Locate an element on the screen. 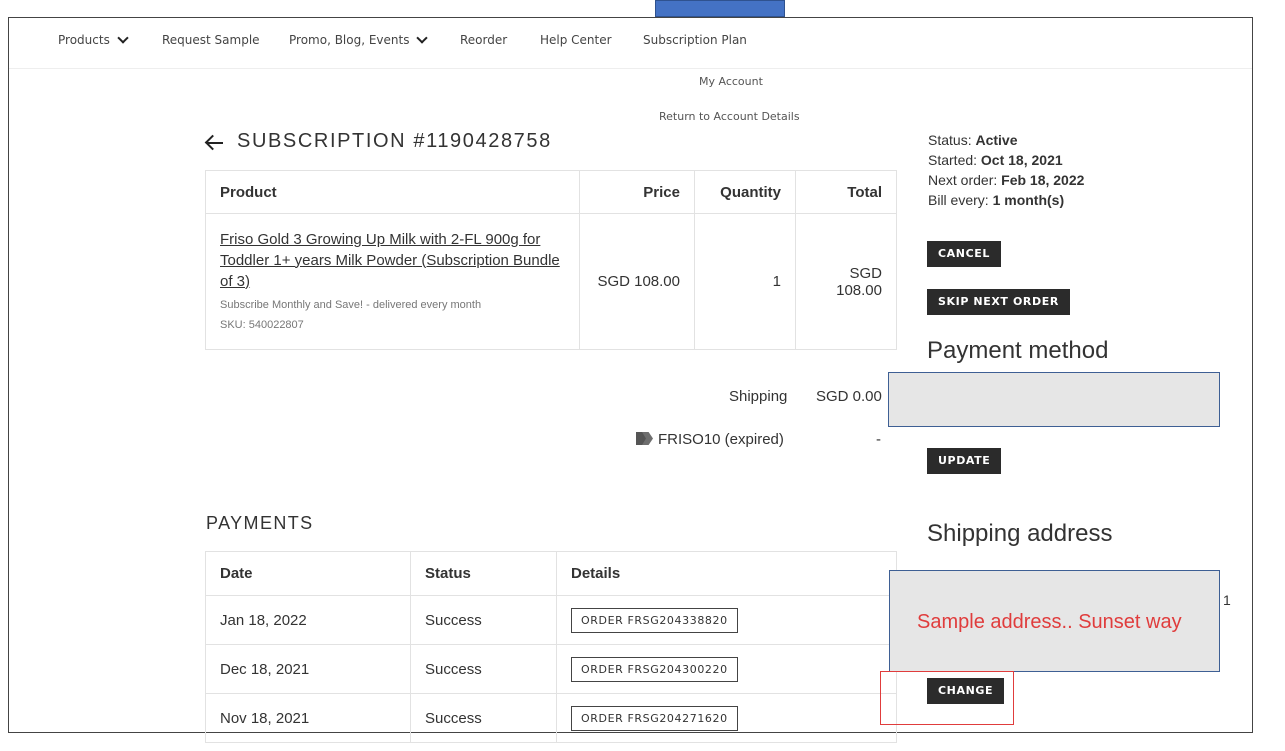 Image resolution: width=1285 pixels, height=751 pixels. next-order-line: Next order: Feb 18, 2022 is located at coordinates (1006, 180).